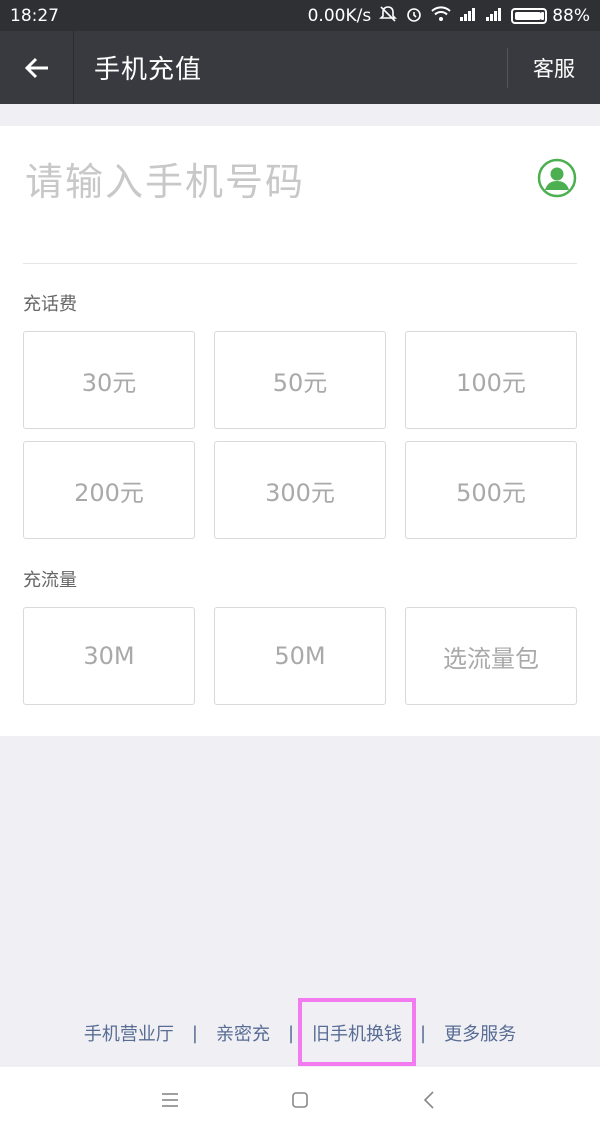 Image resolution: width=600 pixels, height=1133 pixels. I want to click on contact-icon, so click(557, 178).